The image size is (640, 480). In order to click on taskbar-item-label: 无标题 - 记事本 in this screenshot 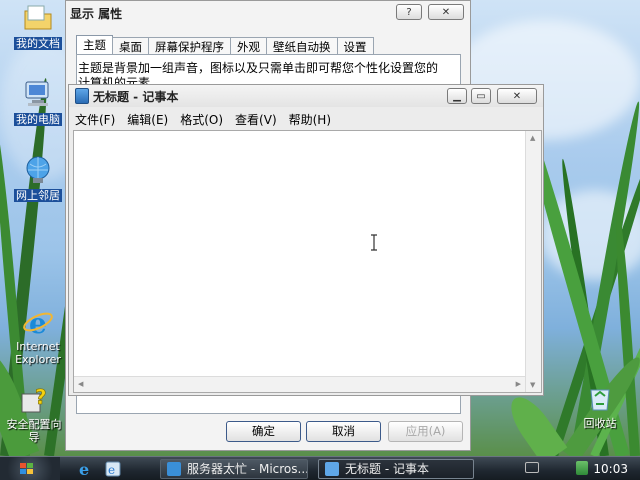, I will do `click(387, 469)`.